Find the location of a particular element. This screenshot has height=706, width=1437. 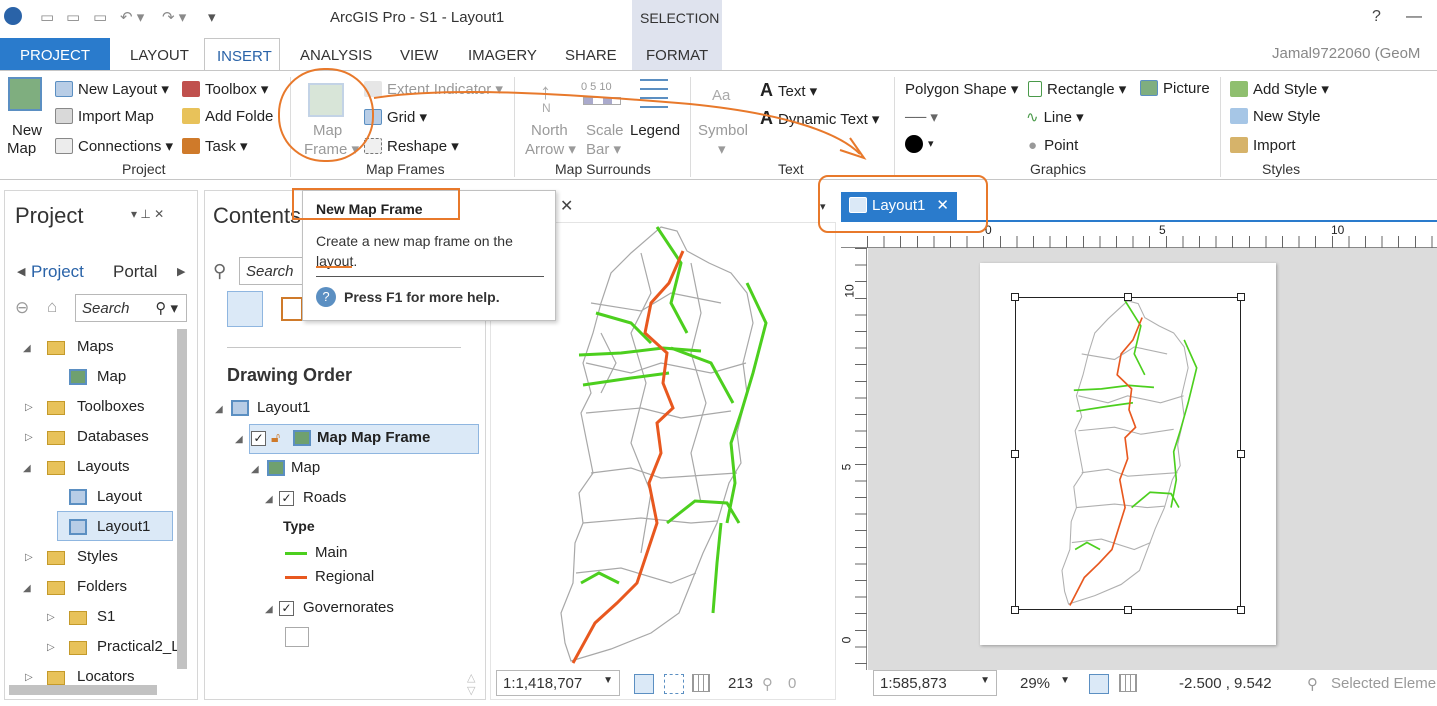

rectangle-button: Rectangle ▾ is located at coordinates (1077, 89).